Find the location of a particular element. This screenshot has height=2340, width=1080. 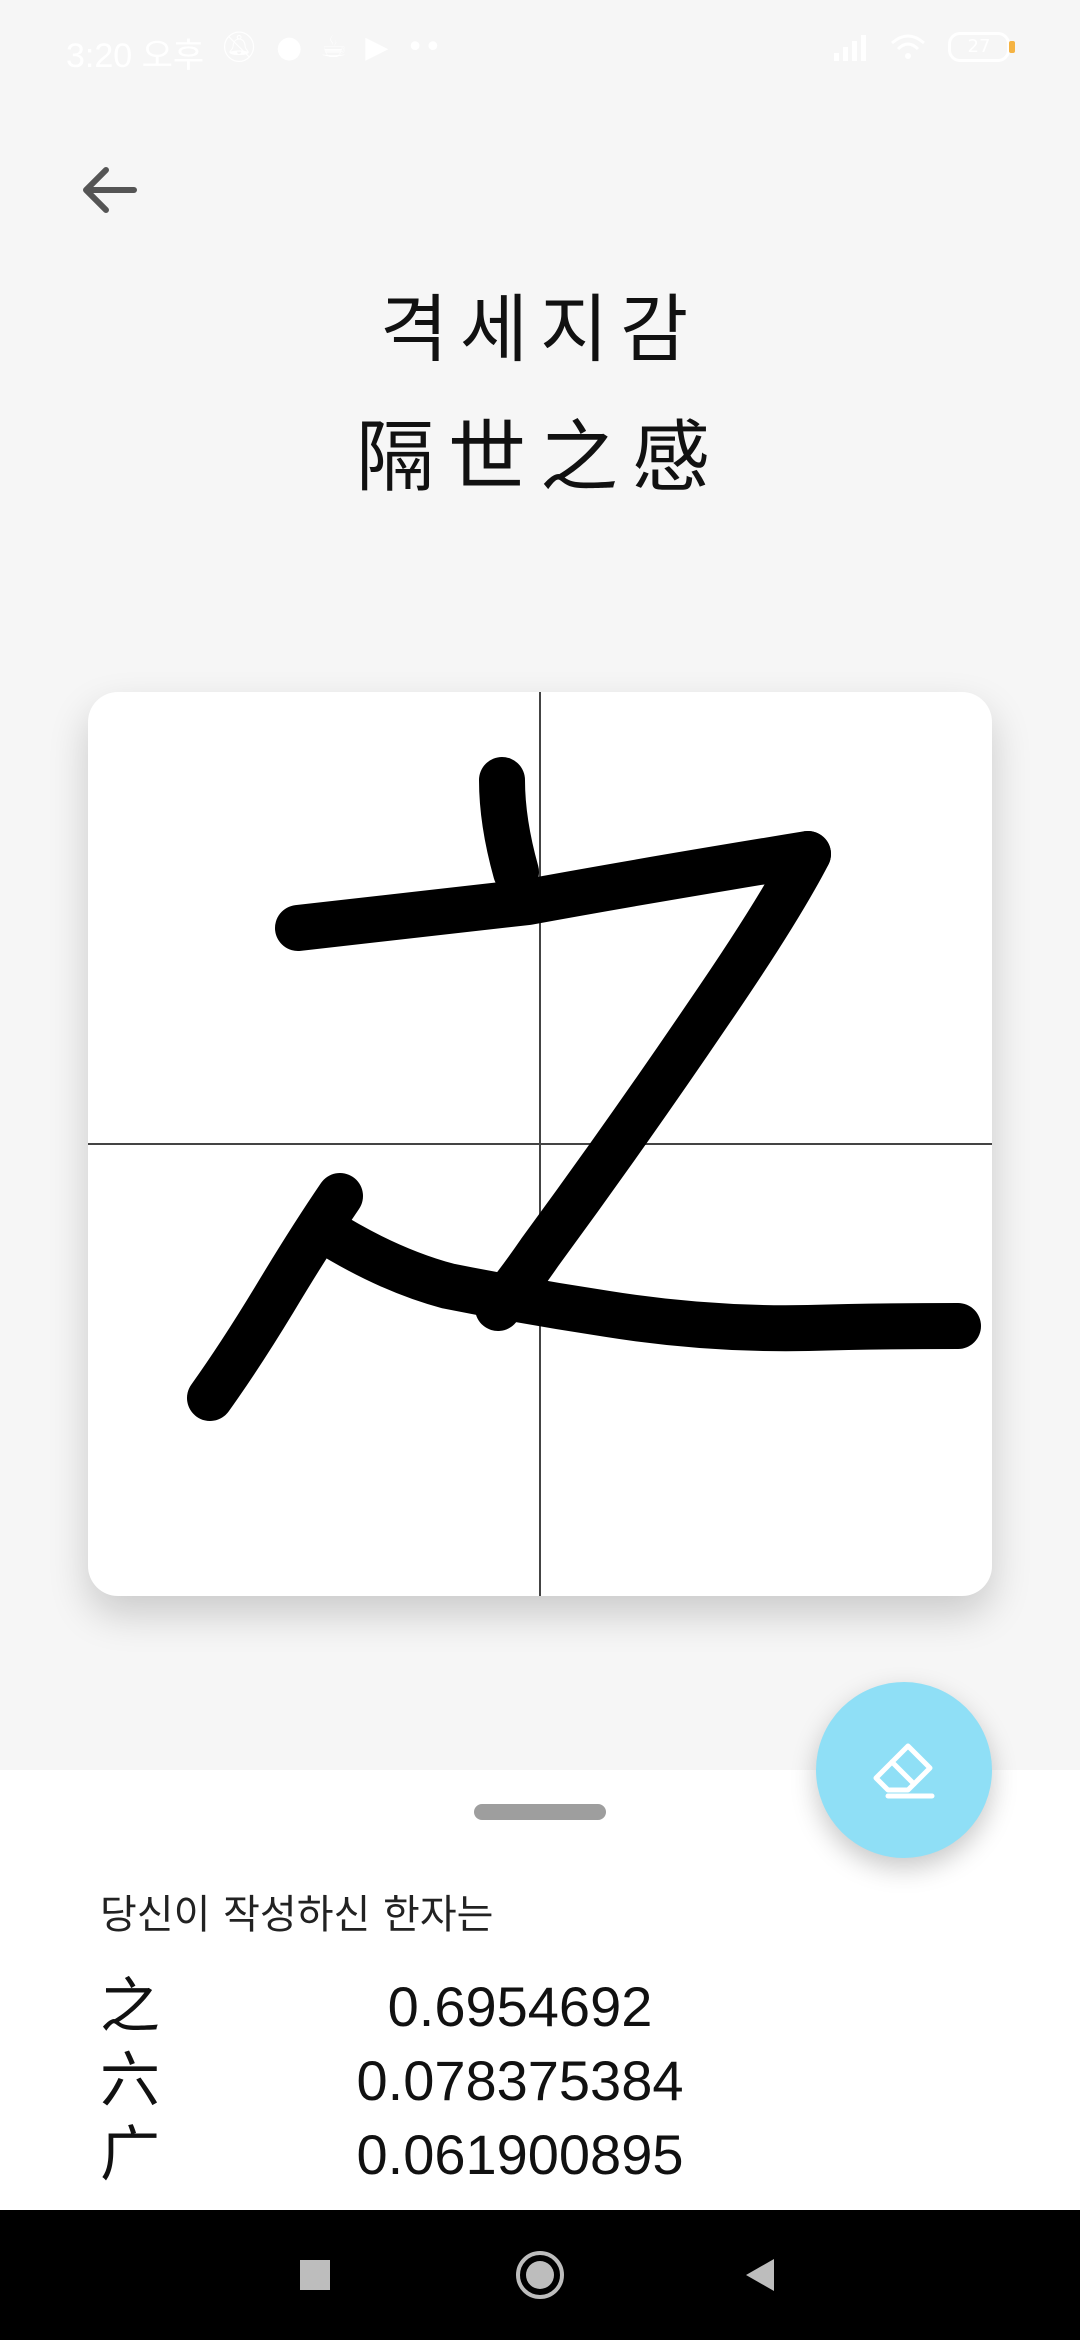

battery-icon: 27 is located at coordinates (981, 47).